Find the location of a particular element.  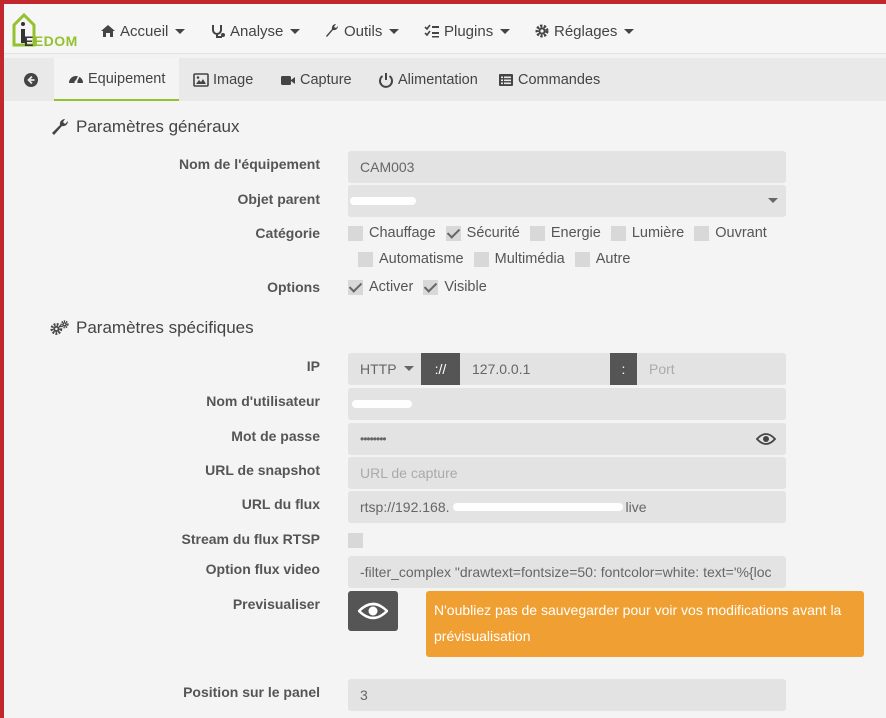

nav-outils-label: Outils is located at coordinates (363, 31).